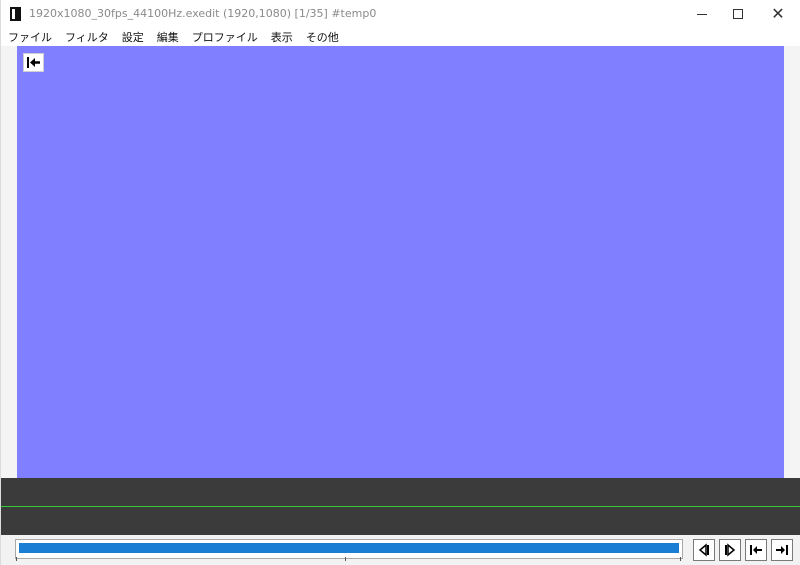  I want to click on close-icon: ✕, so click(778, 13).